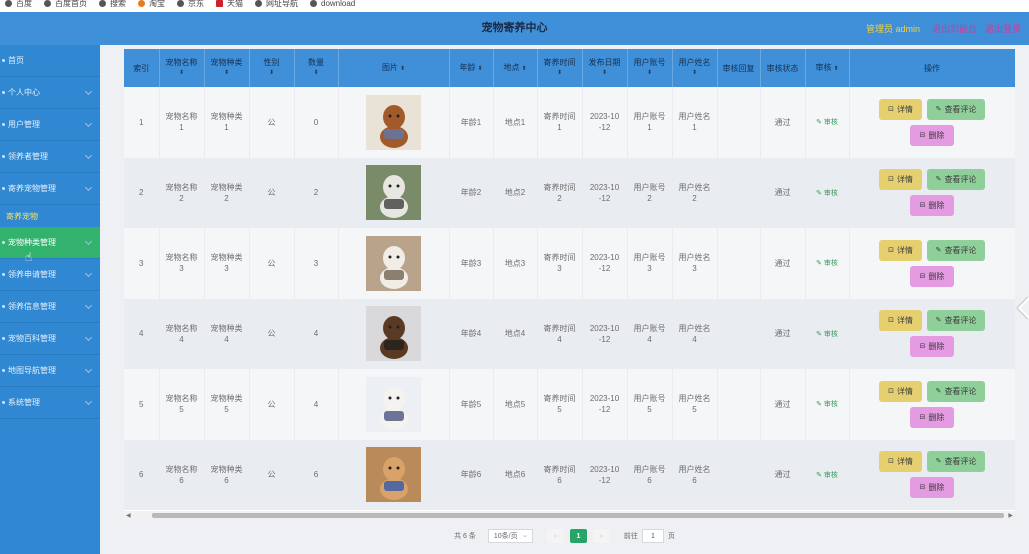 The height and width of the screenshot is (554, 1029). Describe the element at coordinates (932, 404) in the screenshot. I see `operations-cell: ⊡ 详情 ✎ 查看评论 ⊟ 删除` at that location.